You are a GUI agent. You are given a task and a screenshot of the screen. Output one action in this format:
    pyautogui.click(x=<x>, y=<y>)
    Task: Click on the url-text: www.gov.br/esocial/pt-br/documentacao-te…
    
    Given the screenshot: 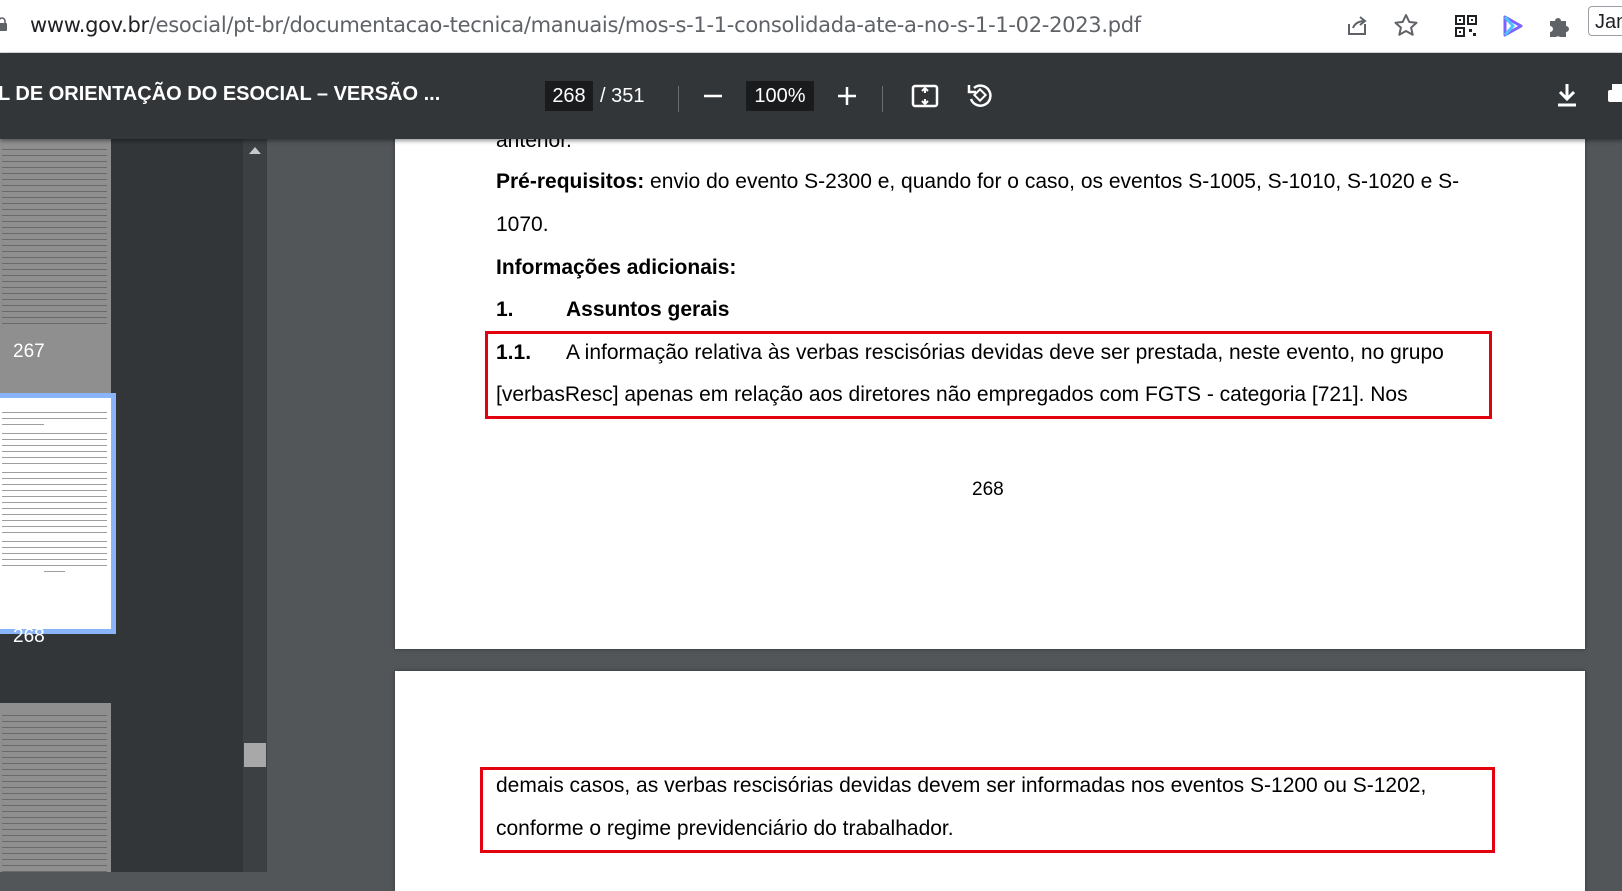 What is the action you would take?
    pyautogui.click(x=585, y=25)
    